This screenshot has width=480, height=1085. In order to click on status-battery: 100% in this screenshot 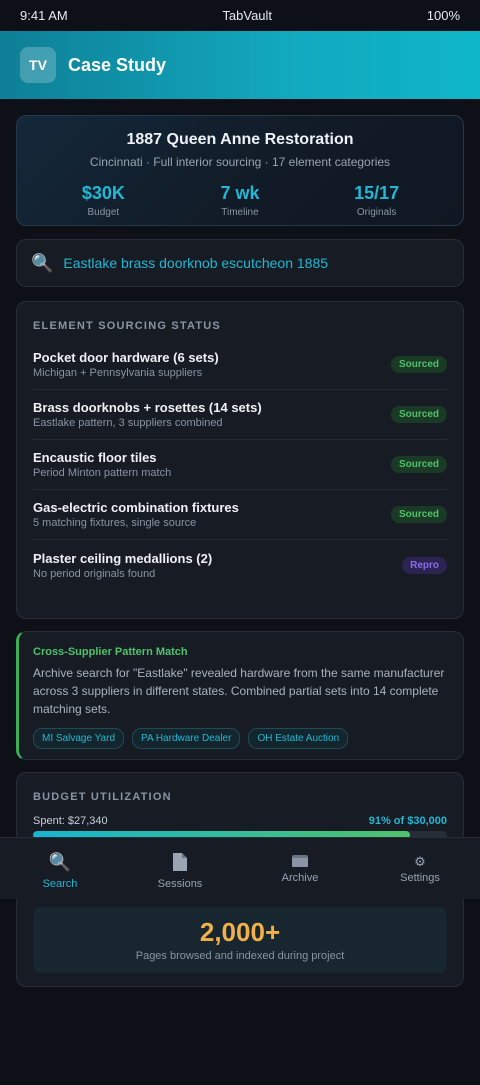, I will do `click(443, 15)`.